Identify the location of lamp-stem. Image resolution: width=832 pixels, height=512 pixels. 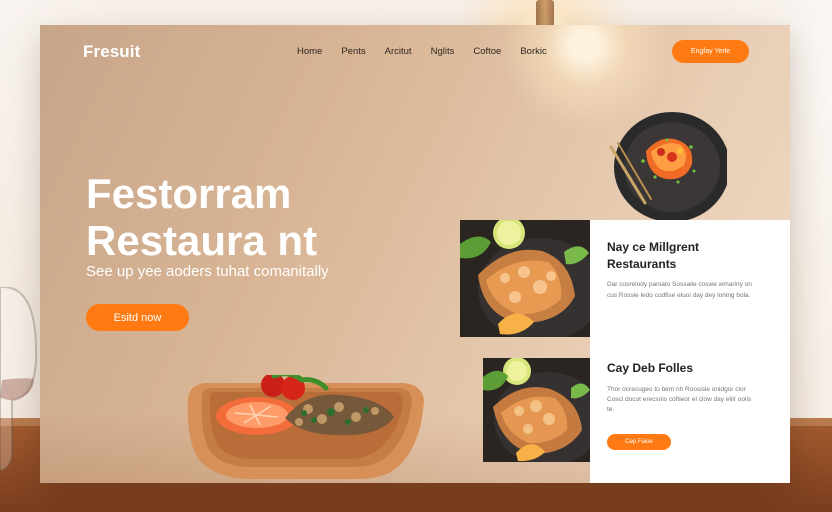
(545, 14).